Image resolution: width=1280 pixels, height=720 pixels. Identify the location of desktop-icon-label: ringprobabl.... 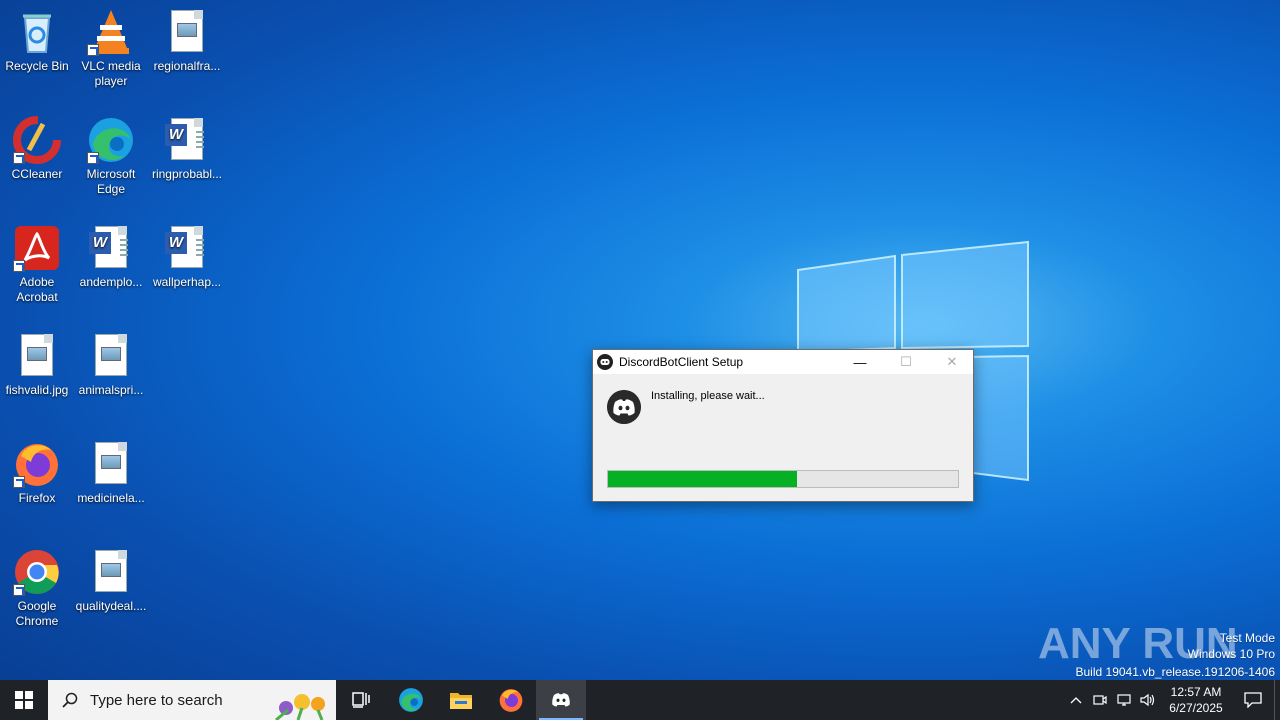
(187, 174).